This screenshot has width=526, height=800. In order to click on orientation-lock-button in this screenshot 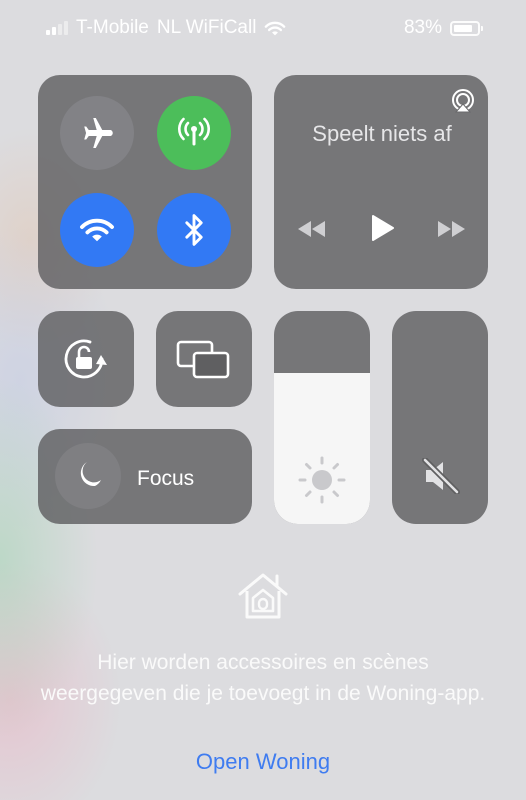, I will do `click(86, 359)`.